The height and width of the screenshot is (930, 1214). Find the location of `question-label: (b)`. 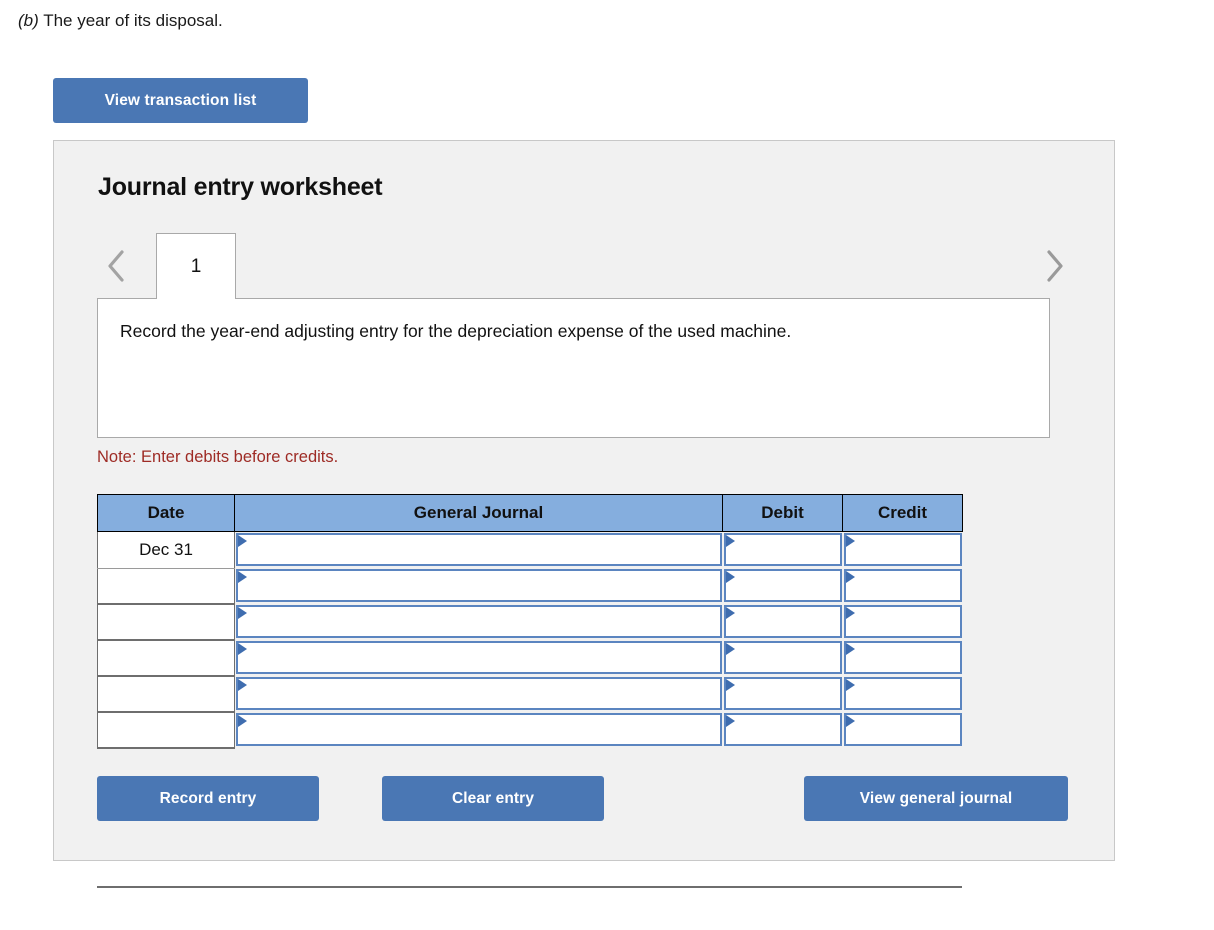

question-label: (b) is located at coordinates (28, 20).